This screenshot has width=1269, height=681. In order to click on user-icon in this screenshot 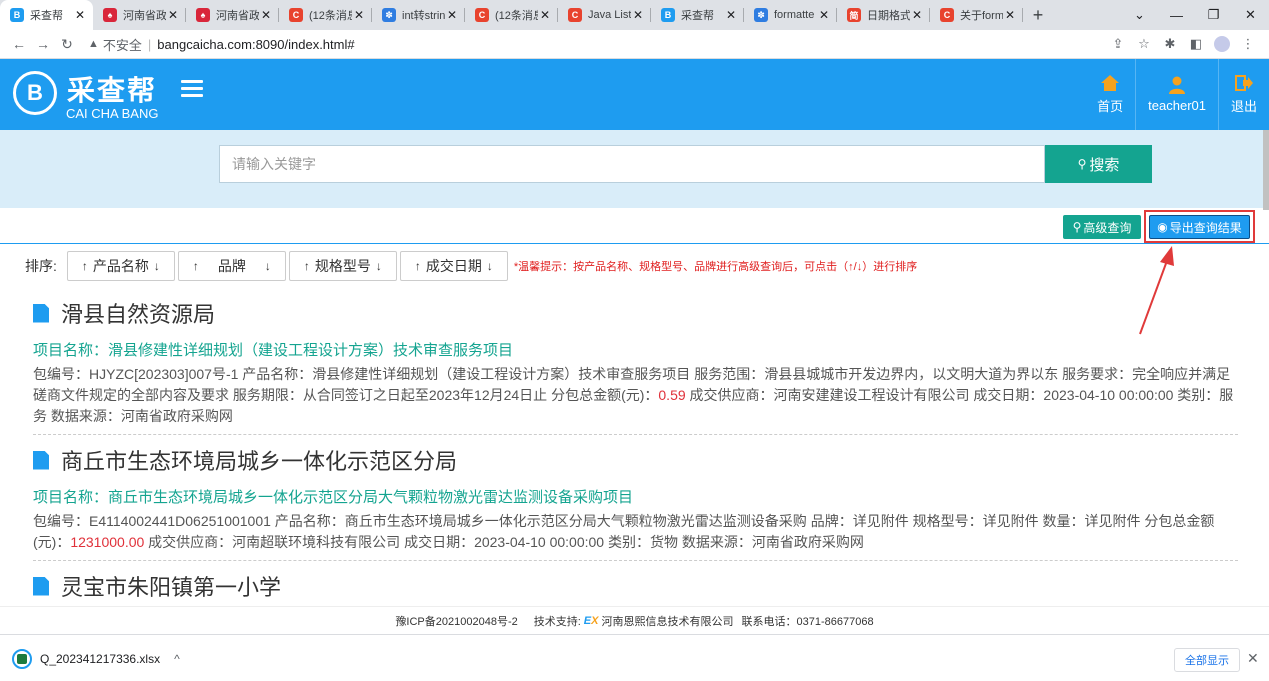, I will do `click(1177, 85)`.